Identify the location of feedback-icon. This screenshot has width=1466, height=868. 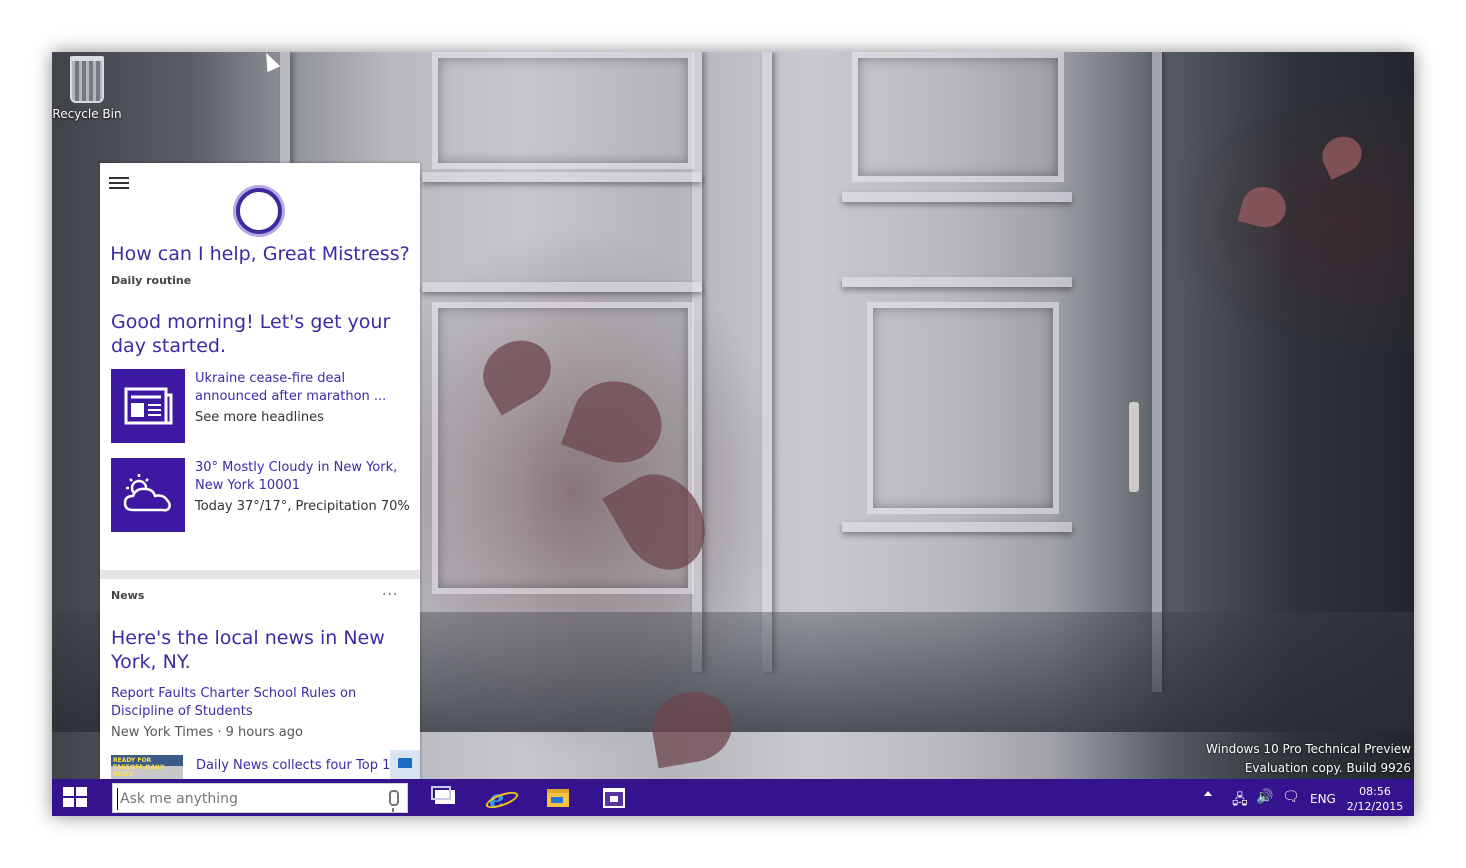
(405, 763).